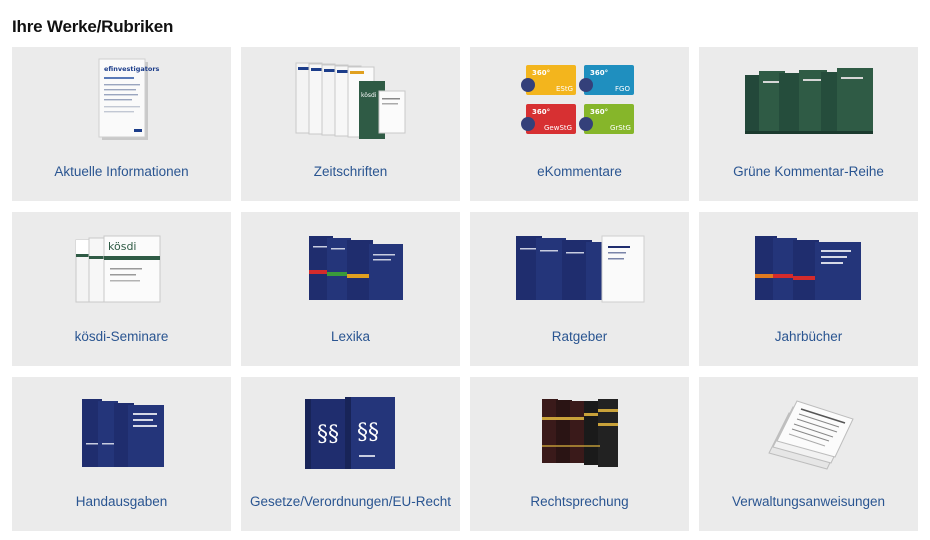  I want to click on tile-label: Grüne Kommentar-Reihe, so click(808, 171).